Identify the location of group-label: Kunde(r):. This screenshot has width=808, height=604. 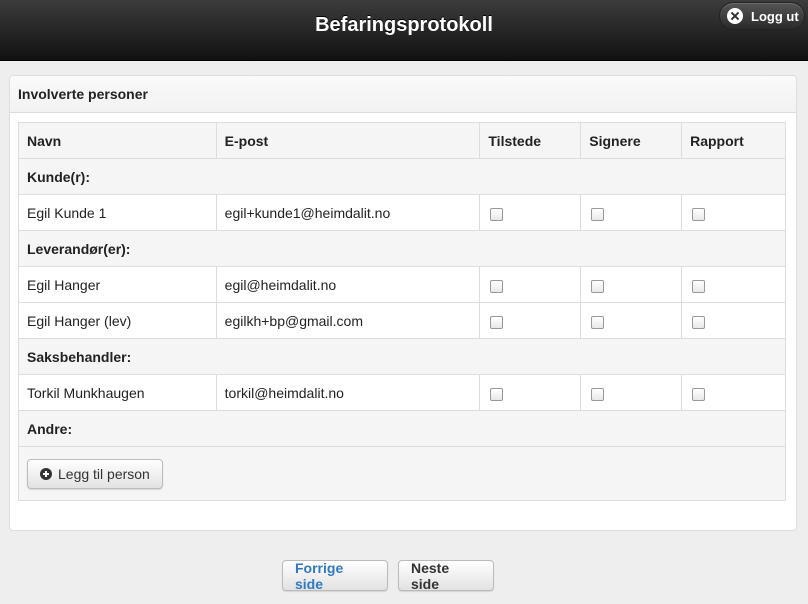
(402, 176).